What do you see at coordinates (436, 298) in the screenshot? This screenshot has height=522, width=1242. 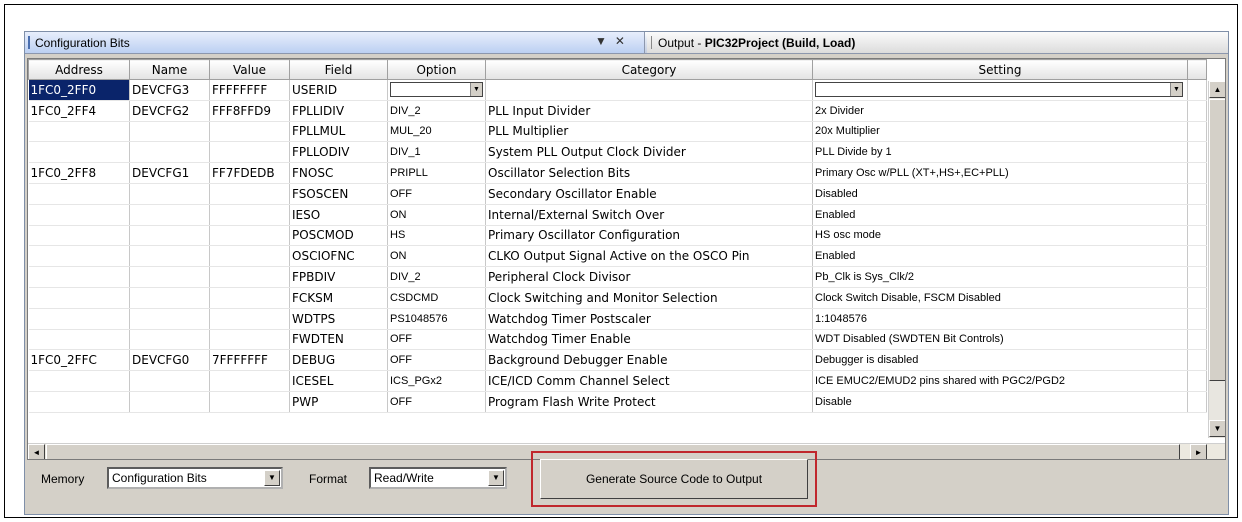 I see `cell-option: CSDCMD` at bounding box center [436, 298].